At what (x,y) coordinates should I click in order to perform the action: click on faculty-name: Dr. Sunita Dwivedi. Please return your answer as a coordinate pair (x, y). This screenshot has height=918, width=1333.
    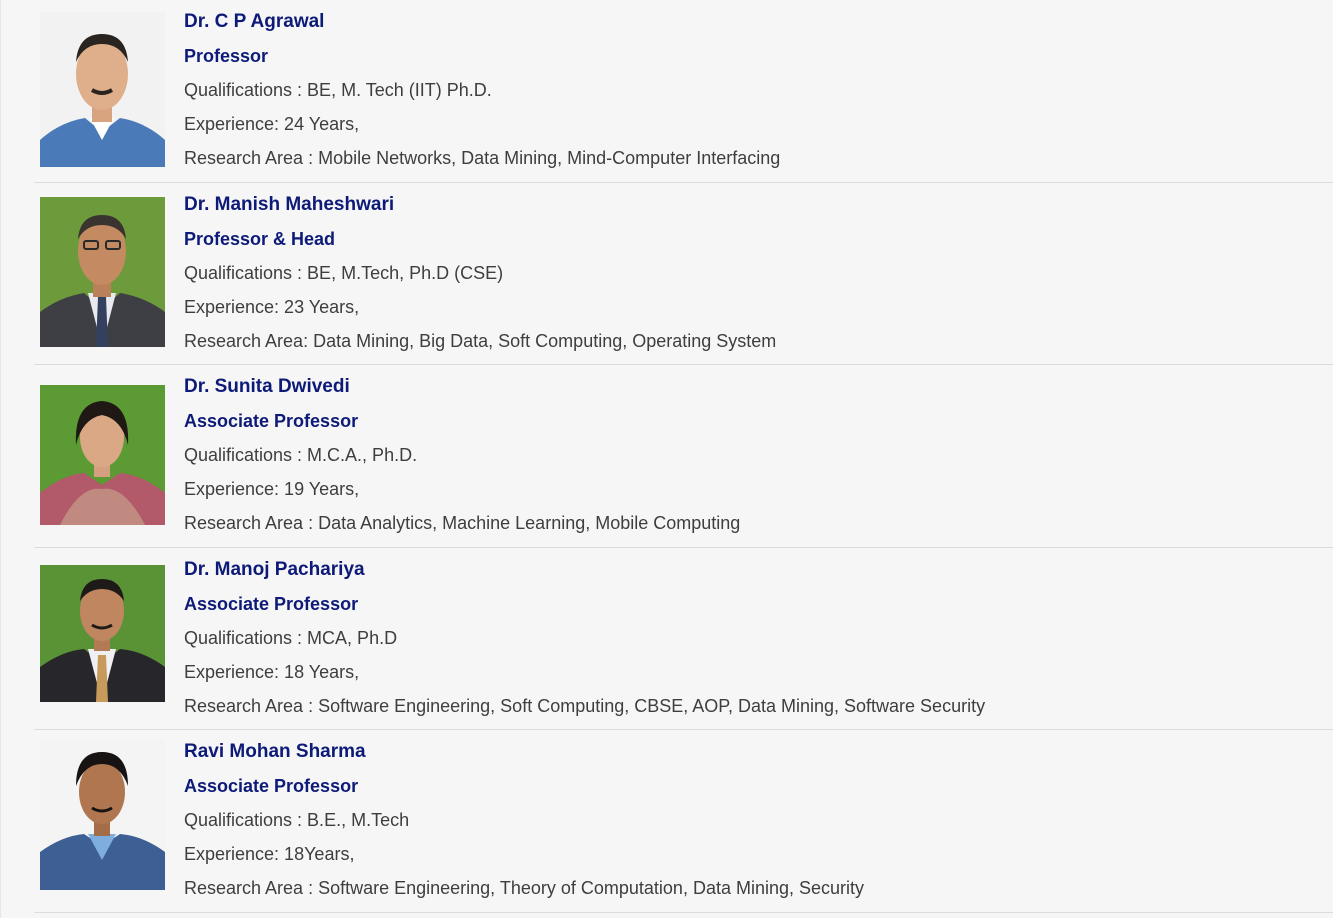
    Looking at the image, I should click on (462, 390).